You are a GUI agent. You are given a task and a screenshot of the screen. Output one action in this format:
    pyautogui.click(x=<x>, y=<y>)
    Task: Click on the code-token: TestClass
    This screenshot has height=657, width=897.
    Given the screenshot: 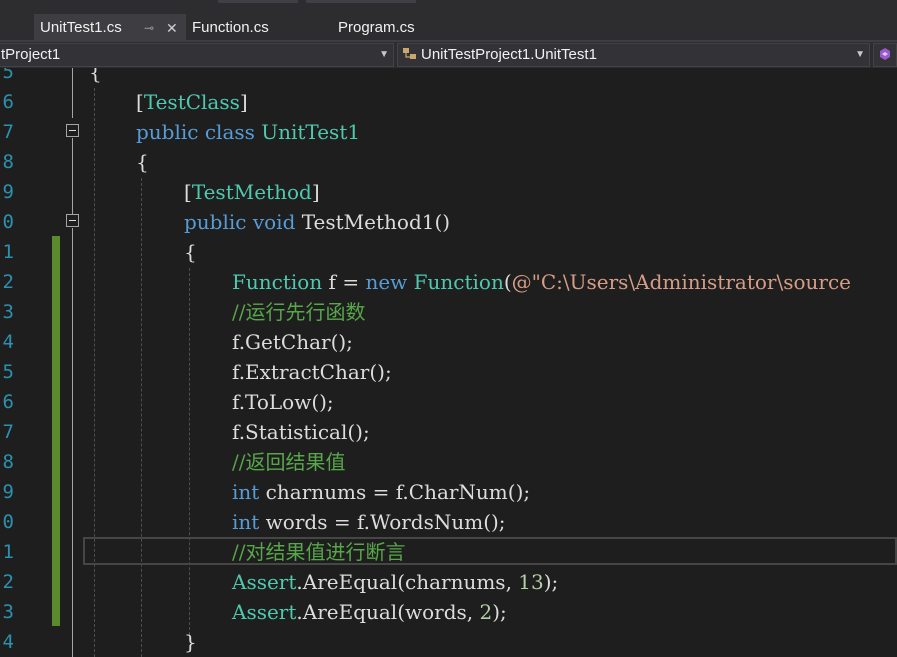 What is the action you would take?
    pyautogui.click(x=191, y=102)
    